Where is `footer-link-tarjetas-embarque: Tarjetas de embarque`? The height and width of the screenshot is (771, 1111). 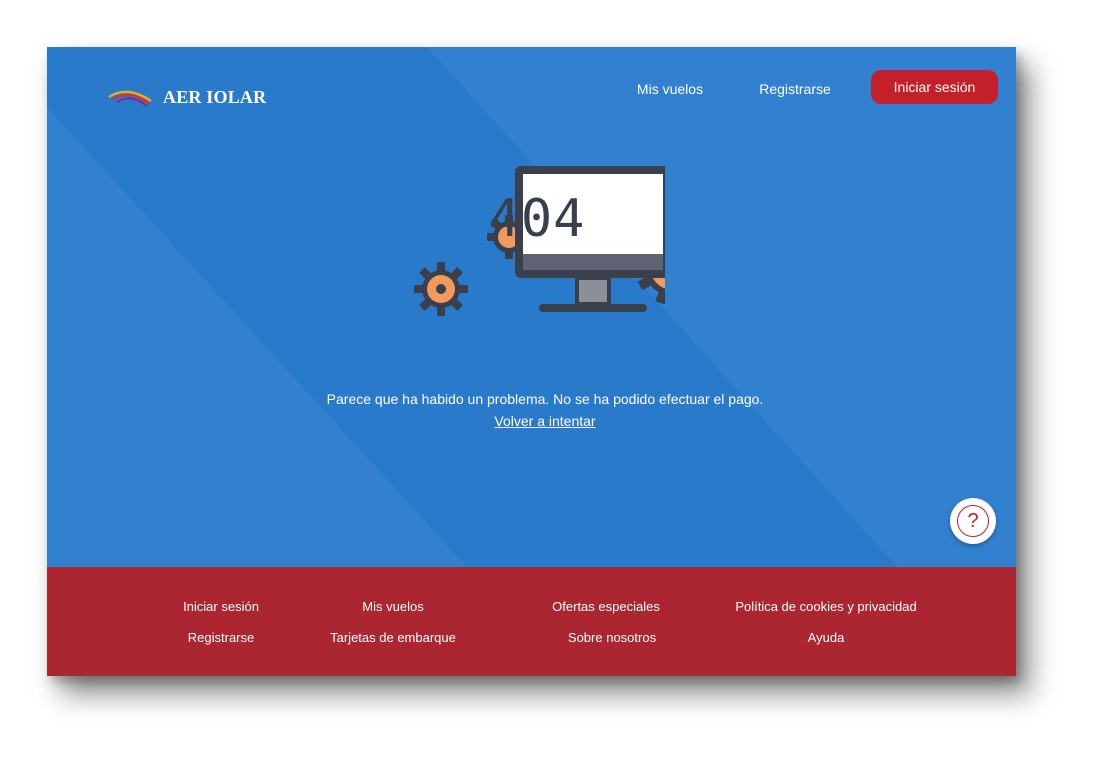 footer-link-tarjetas-embarque: Tarjetas de embarque is located at coordinates (393, 638).